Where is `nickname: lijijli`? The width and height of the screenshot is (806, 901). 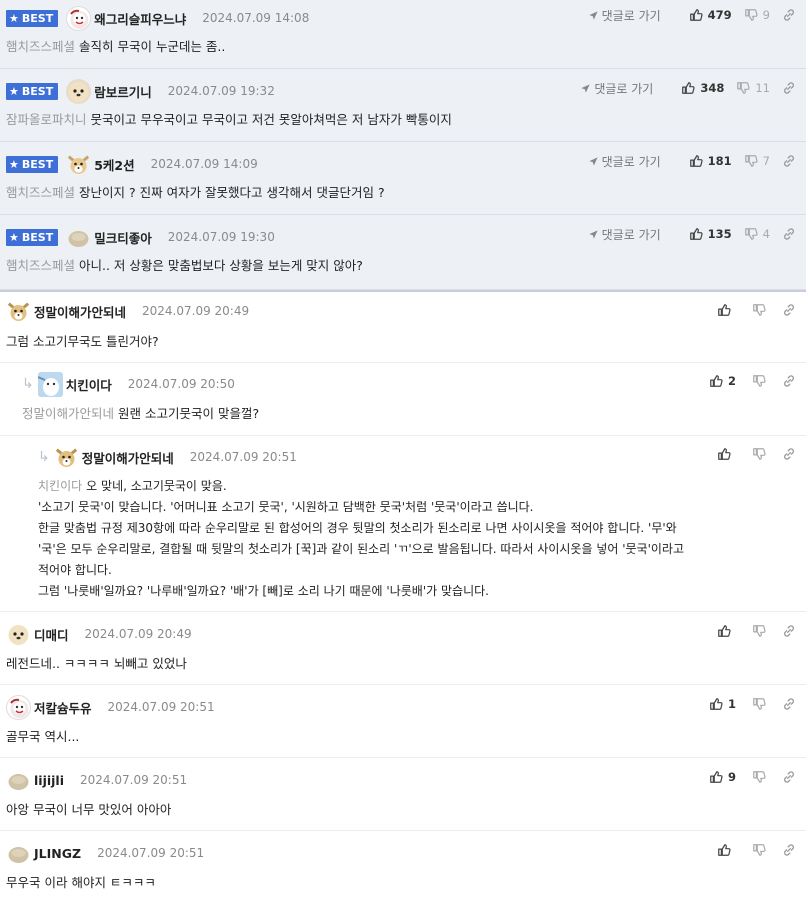 nickname: lijijli is located at coordinates (49, 780).